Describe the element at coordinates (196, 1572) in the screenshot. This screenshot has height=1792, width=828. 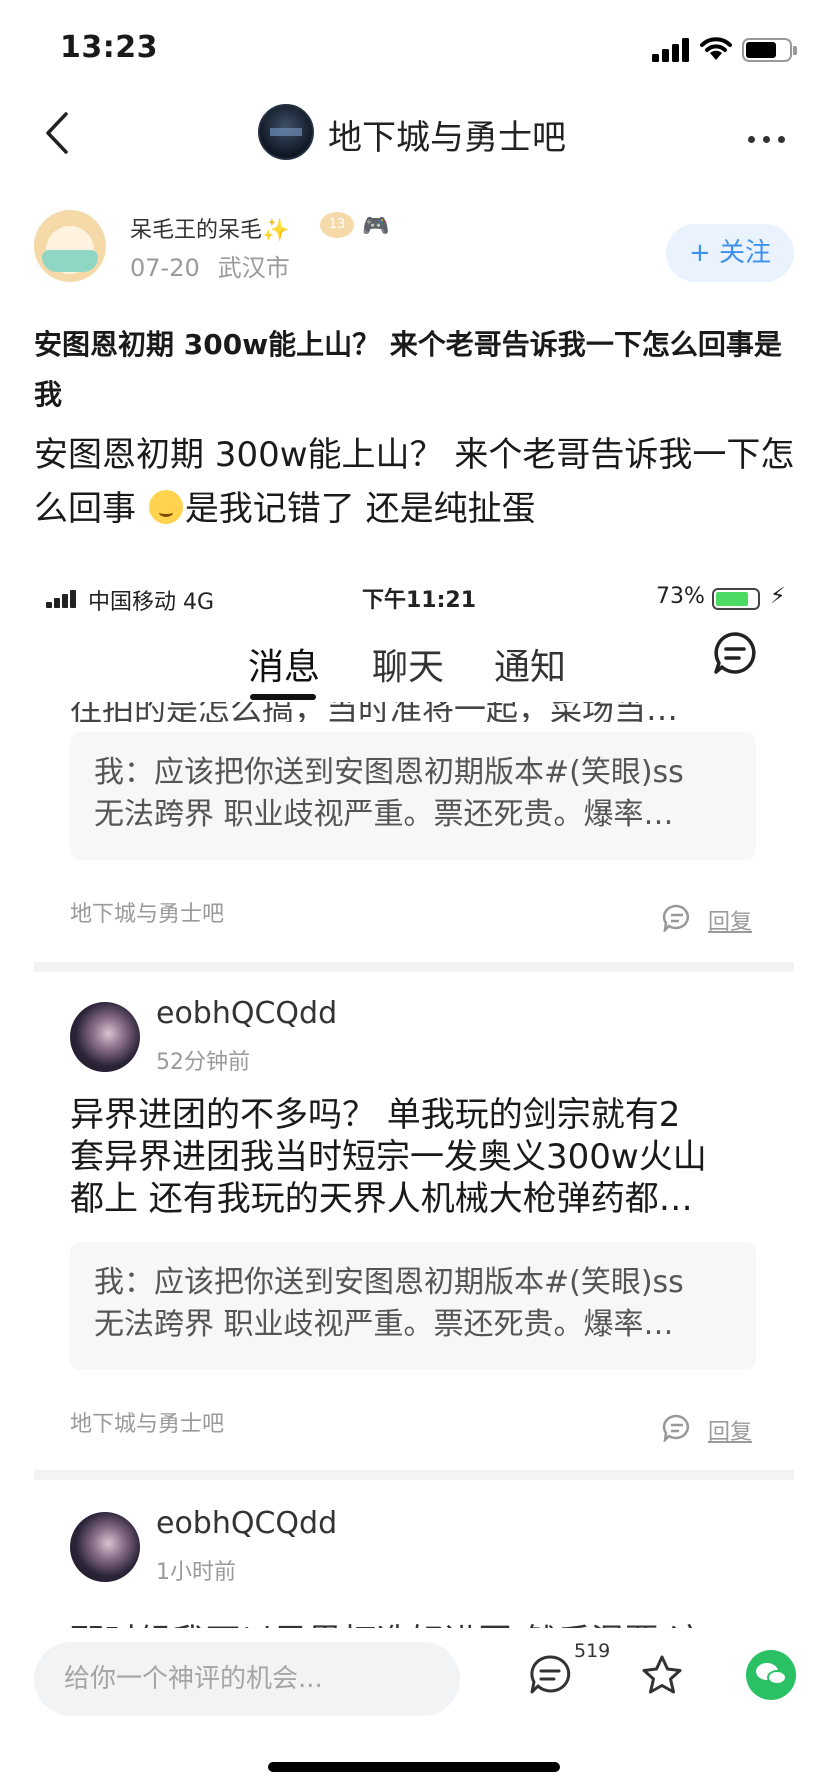
I see `comment-time: 1小时前` at that location.